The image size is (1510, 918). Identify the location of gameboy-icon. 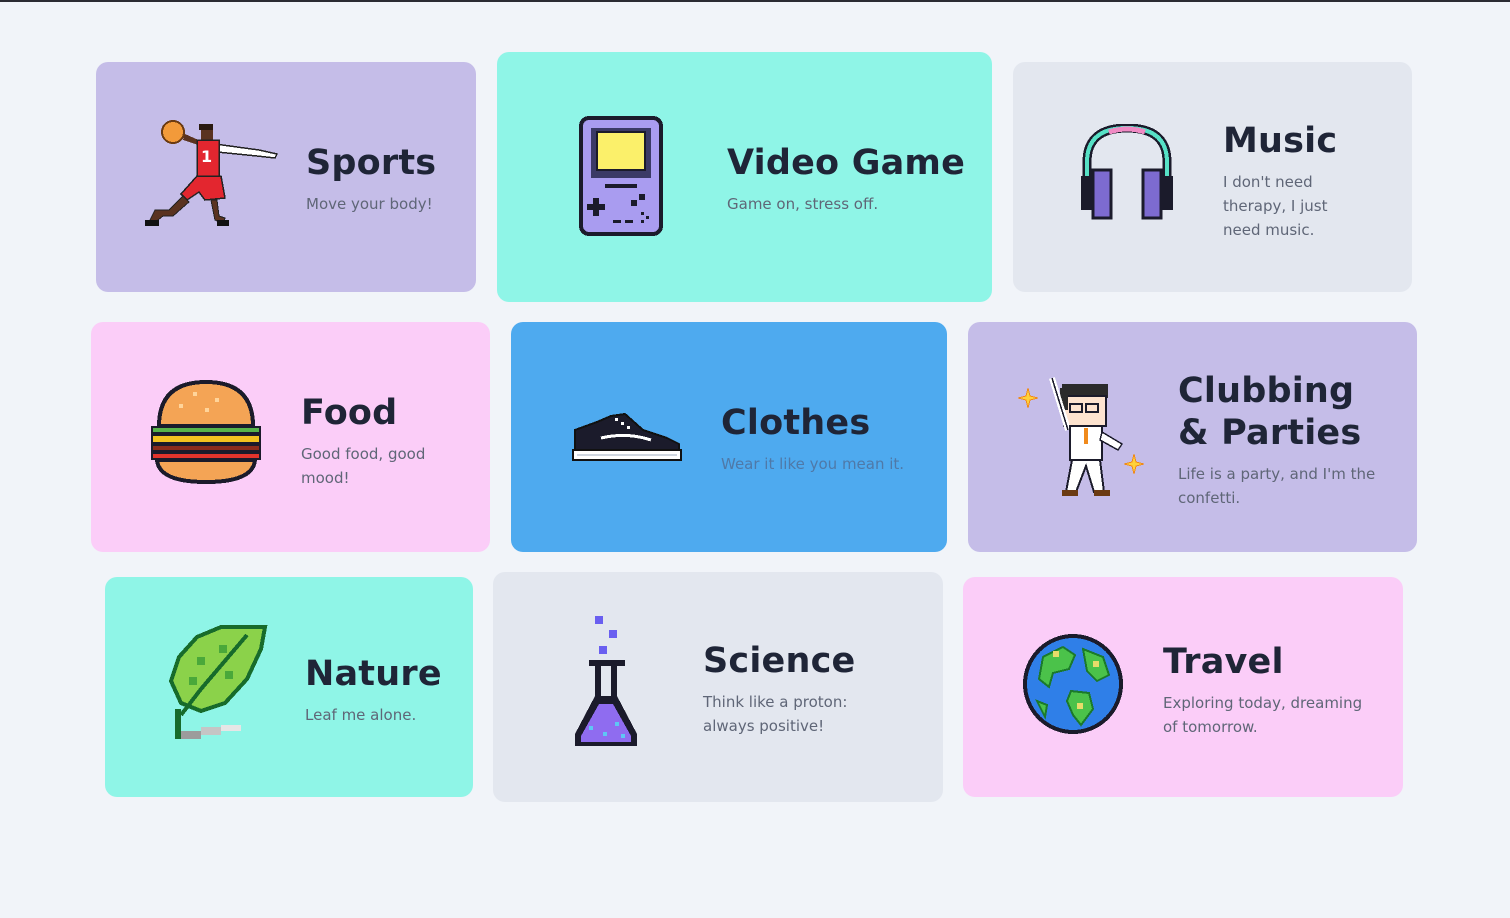
(621, 176).